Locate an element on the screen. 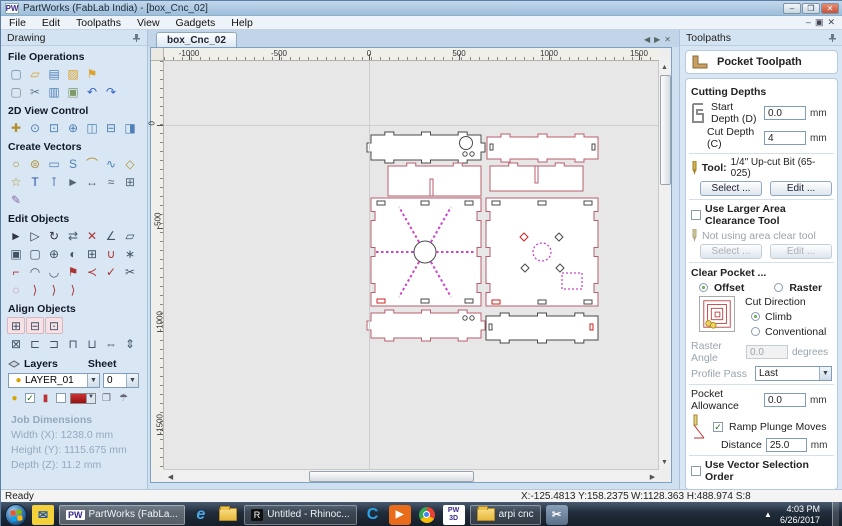 The height and width of the screenshot is (526, 842). paste-icon: ▣ is located at coordinates (73, 91).